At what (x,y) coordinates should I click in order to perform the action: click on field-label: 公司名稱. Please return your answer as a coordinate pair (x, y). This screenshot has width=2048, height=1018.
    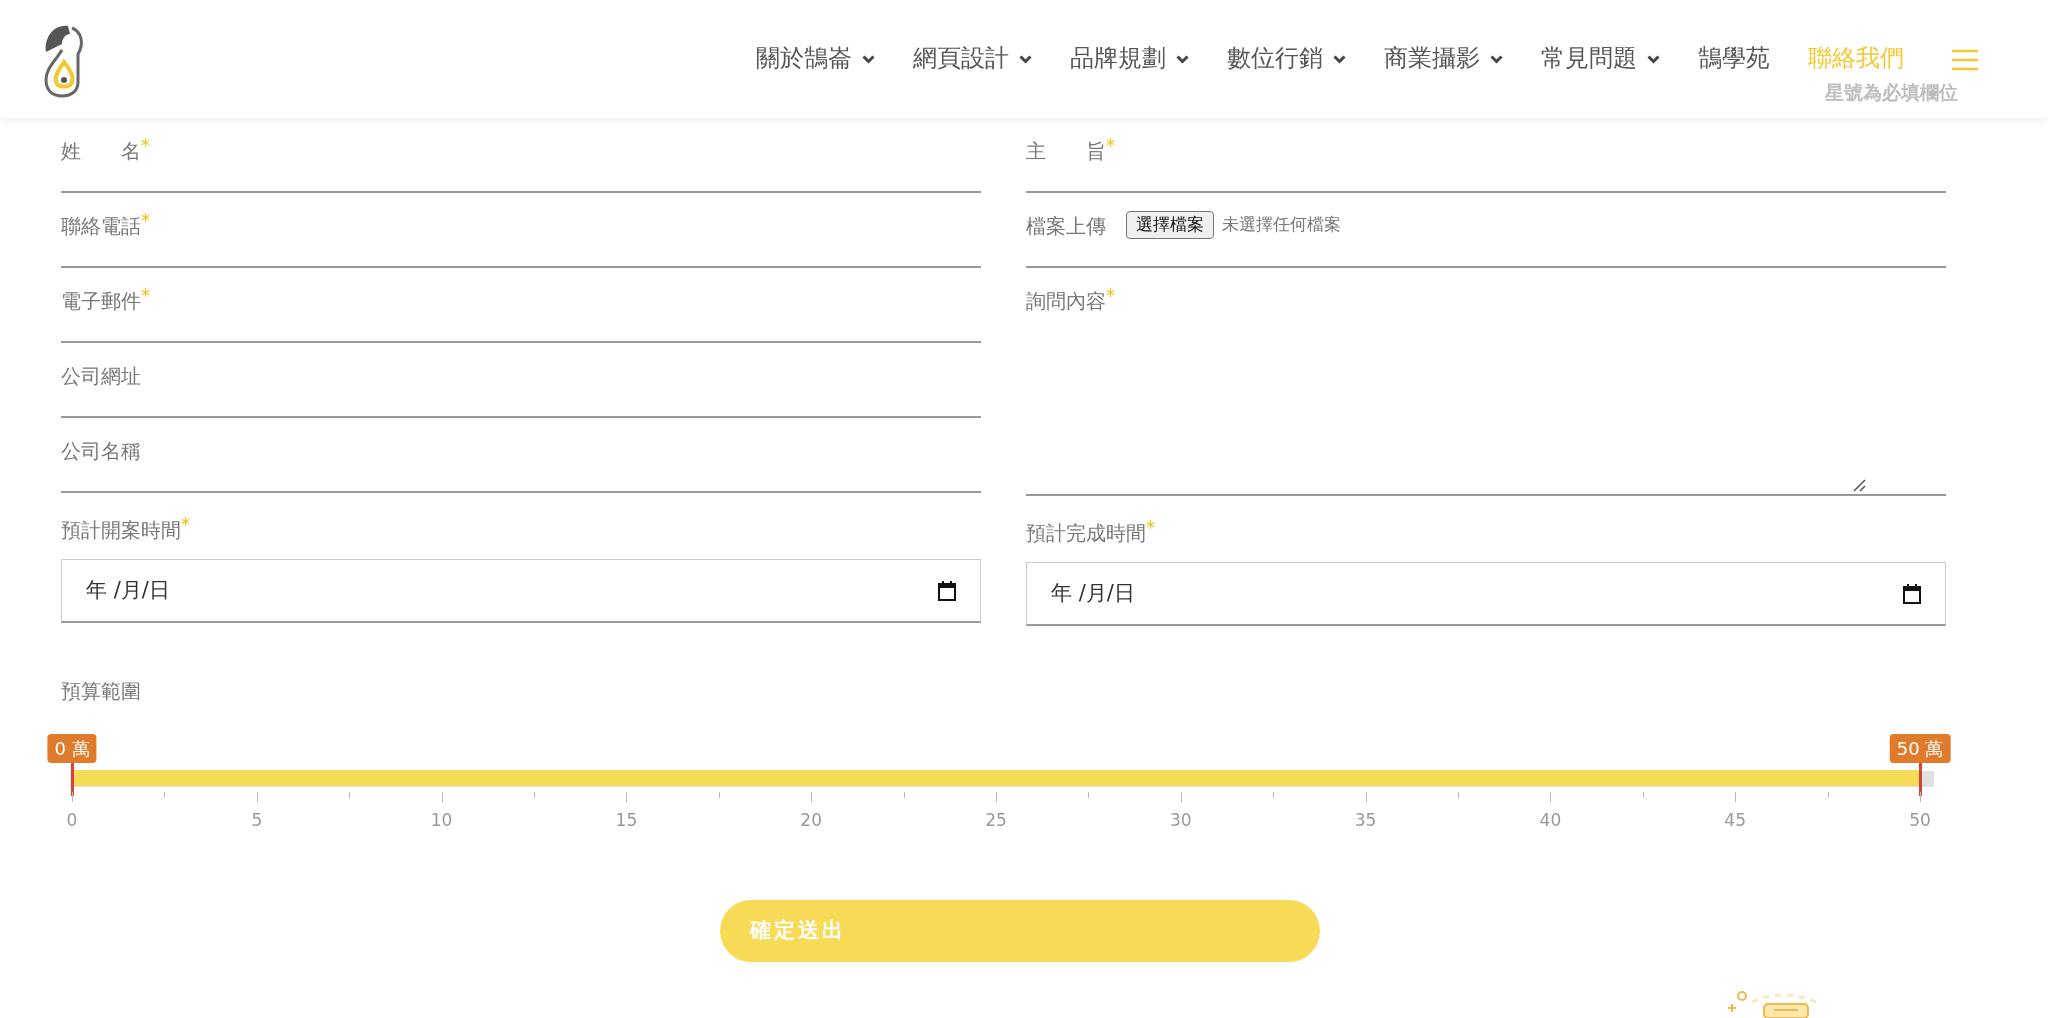
    Looking at the image, I should click on (101, 451).